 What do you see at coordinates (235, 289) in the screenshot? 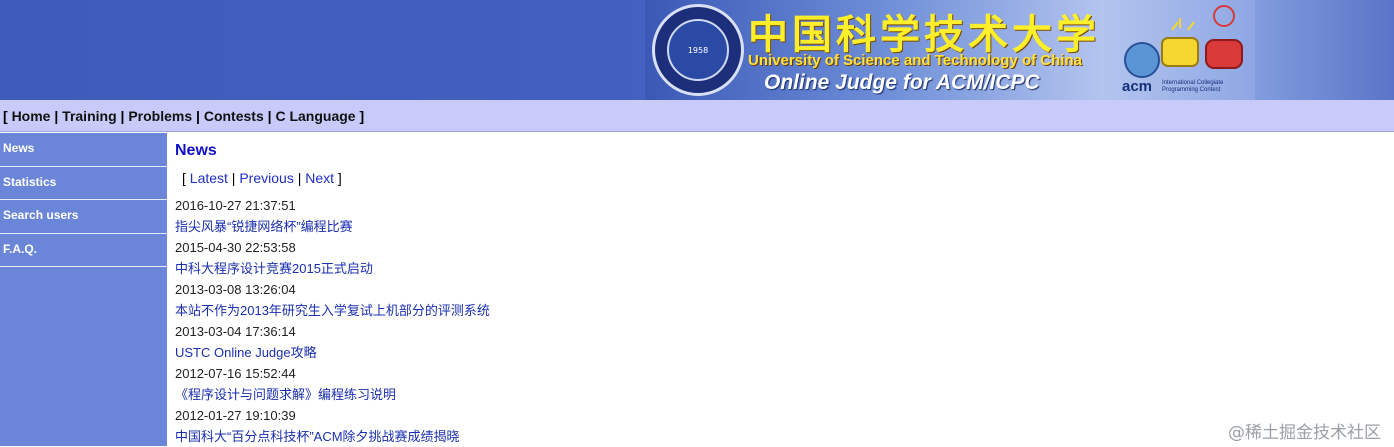
I see `news-date: 2013-03-08 13:26:04` at bounding box center [235, 289].